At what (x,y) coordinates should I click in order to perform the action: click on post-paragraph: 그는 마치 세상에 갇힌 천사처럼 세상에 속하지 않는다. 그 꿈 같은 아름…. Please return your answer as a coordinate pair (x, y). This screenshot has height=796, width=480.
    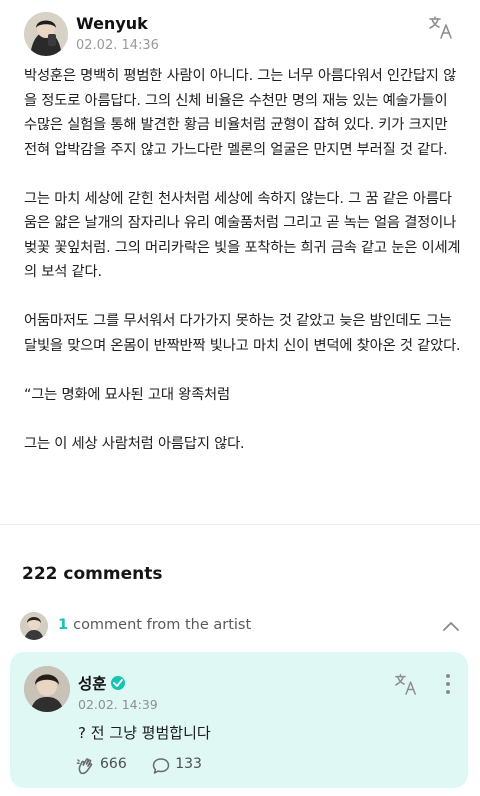
    Looking at the image, I should click on (242, 235).